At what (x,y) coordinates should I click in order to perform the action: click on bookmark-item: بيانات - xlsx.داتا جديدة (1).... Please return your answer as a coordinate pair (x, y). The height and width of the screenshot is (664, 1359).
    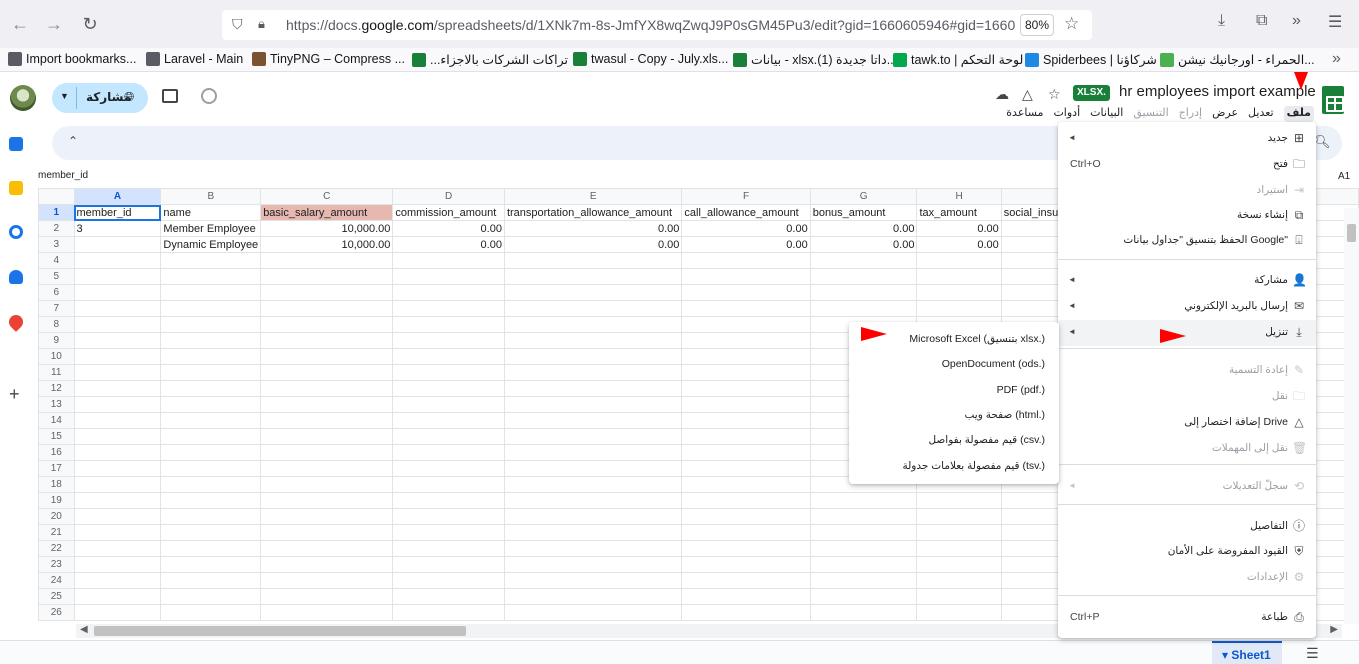
    Looking at the image, I should click on (815, 59).